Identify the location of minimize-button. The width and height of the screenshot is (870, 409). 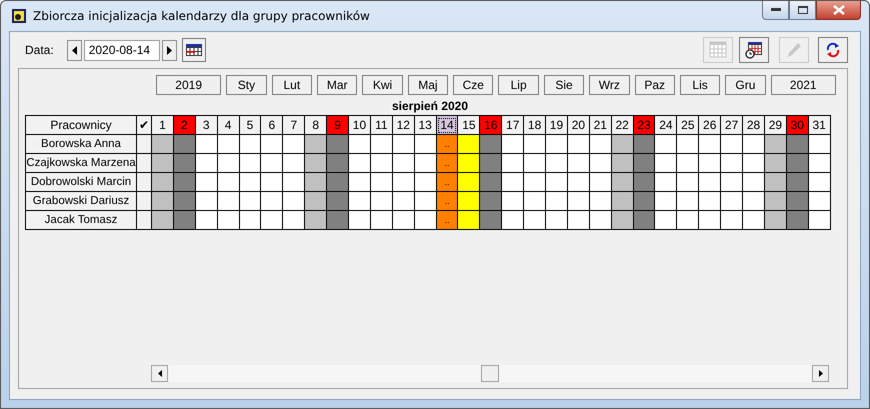
(775, 10).